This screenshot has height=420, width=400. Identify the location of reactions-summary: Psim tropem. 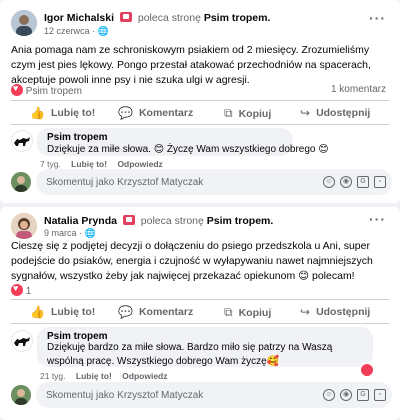
(46, 90).